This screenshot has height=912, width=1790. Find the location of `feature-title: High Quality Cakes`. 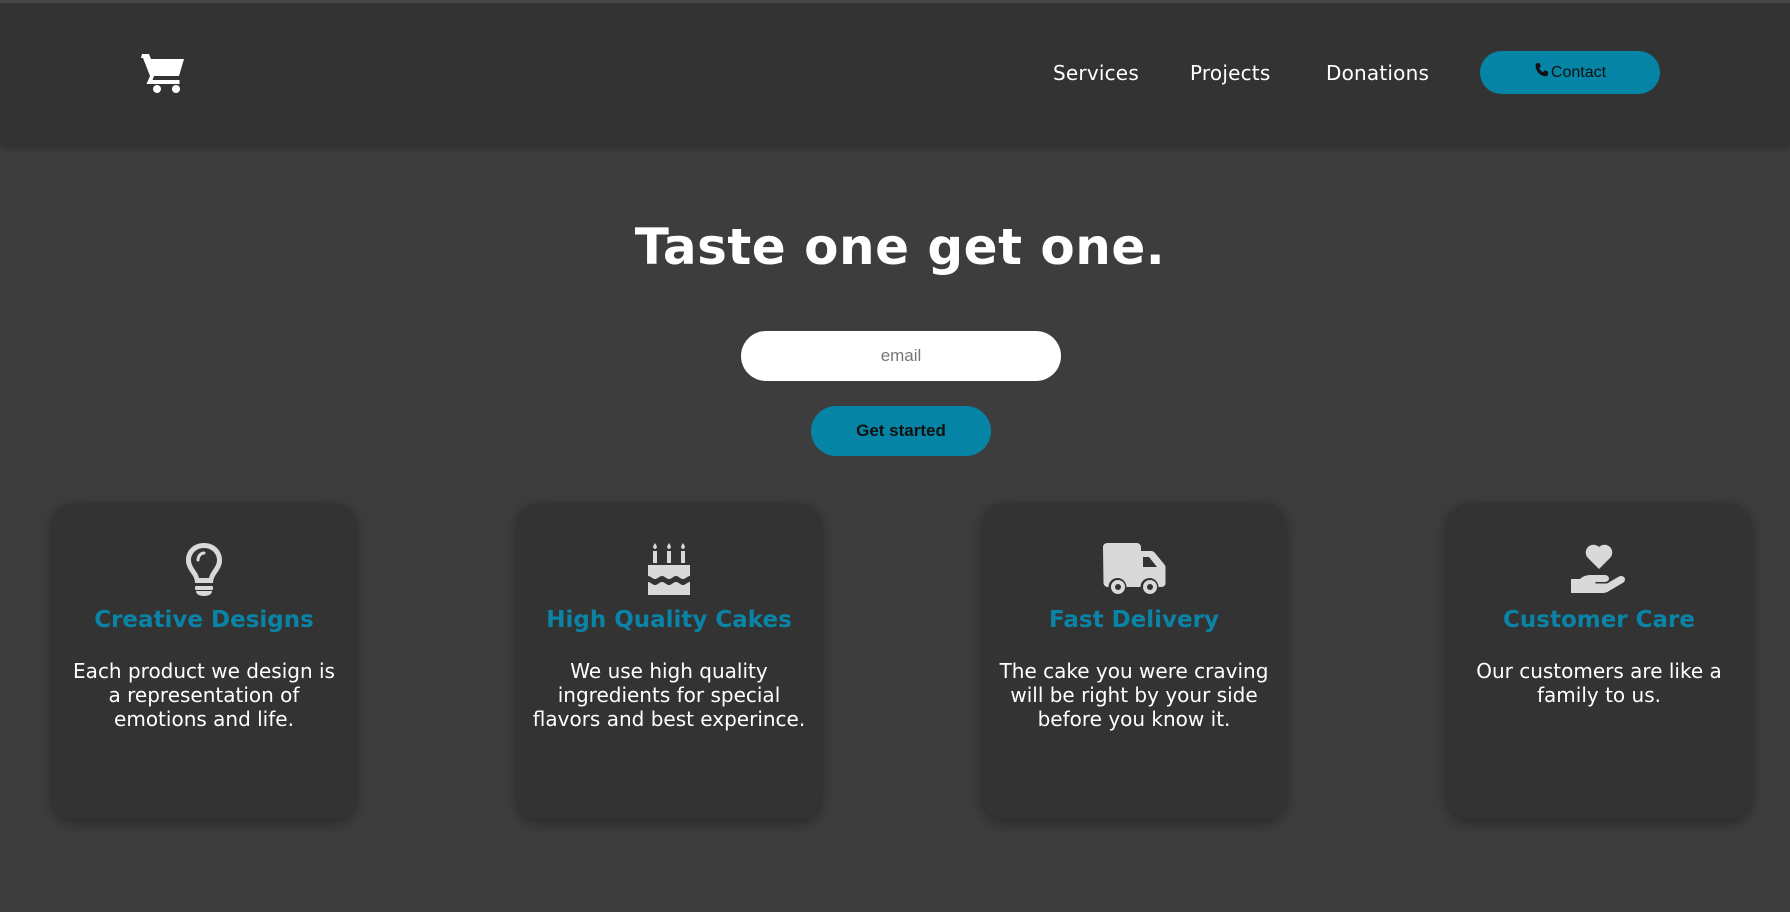

feature-title: High Quality Cakes is located at coordinates (669, 620).